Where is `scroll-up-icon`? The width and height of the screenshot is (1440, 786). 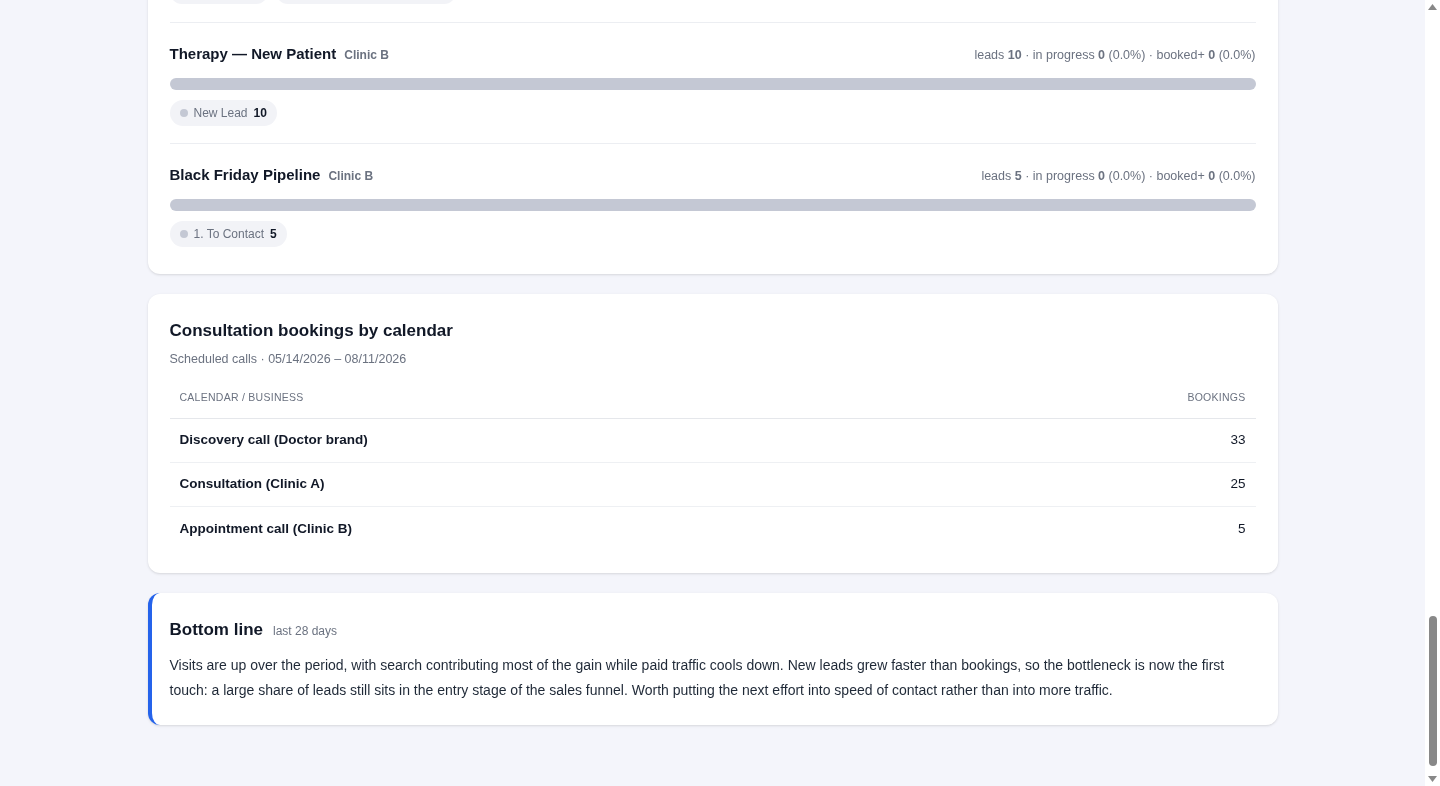
scroll-up-icon is located at coordinates (1432, 7).